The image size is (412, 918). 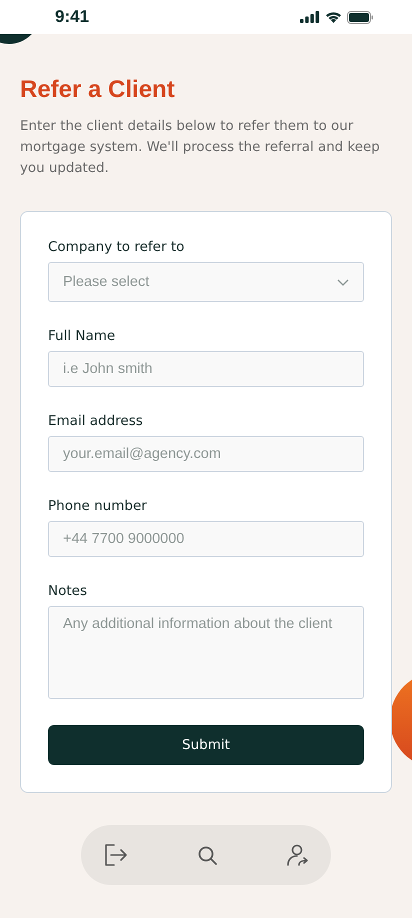 I want to click on input-field: +44 7700 9000000, so click(x=206, y=539).